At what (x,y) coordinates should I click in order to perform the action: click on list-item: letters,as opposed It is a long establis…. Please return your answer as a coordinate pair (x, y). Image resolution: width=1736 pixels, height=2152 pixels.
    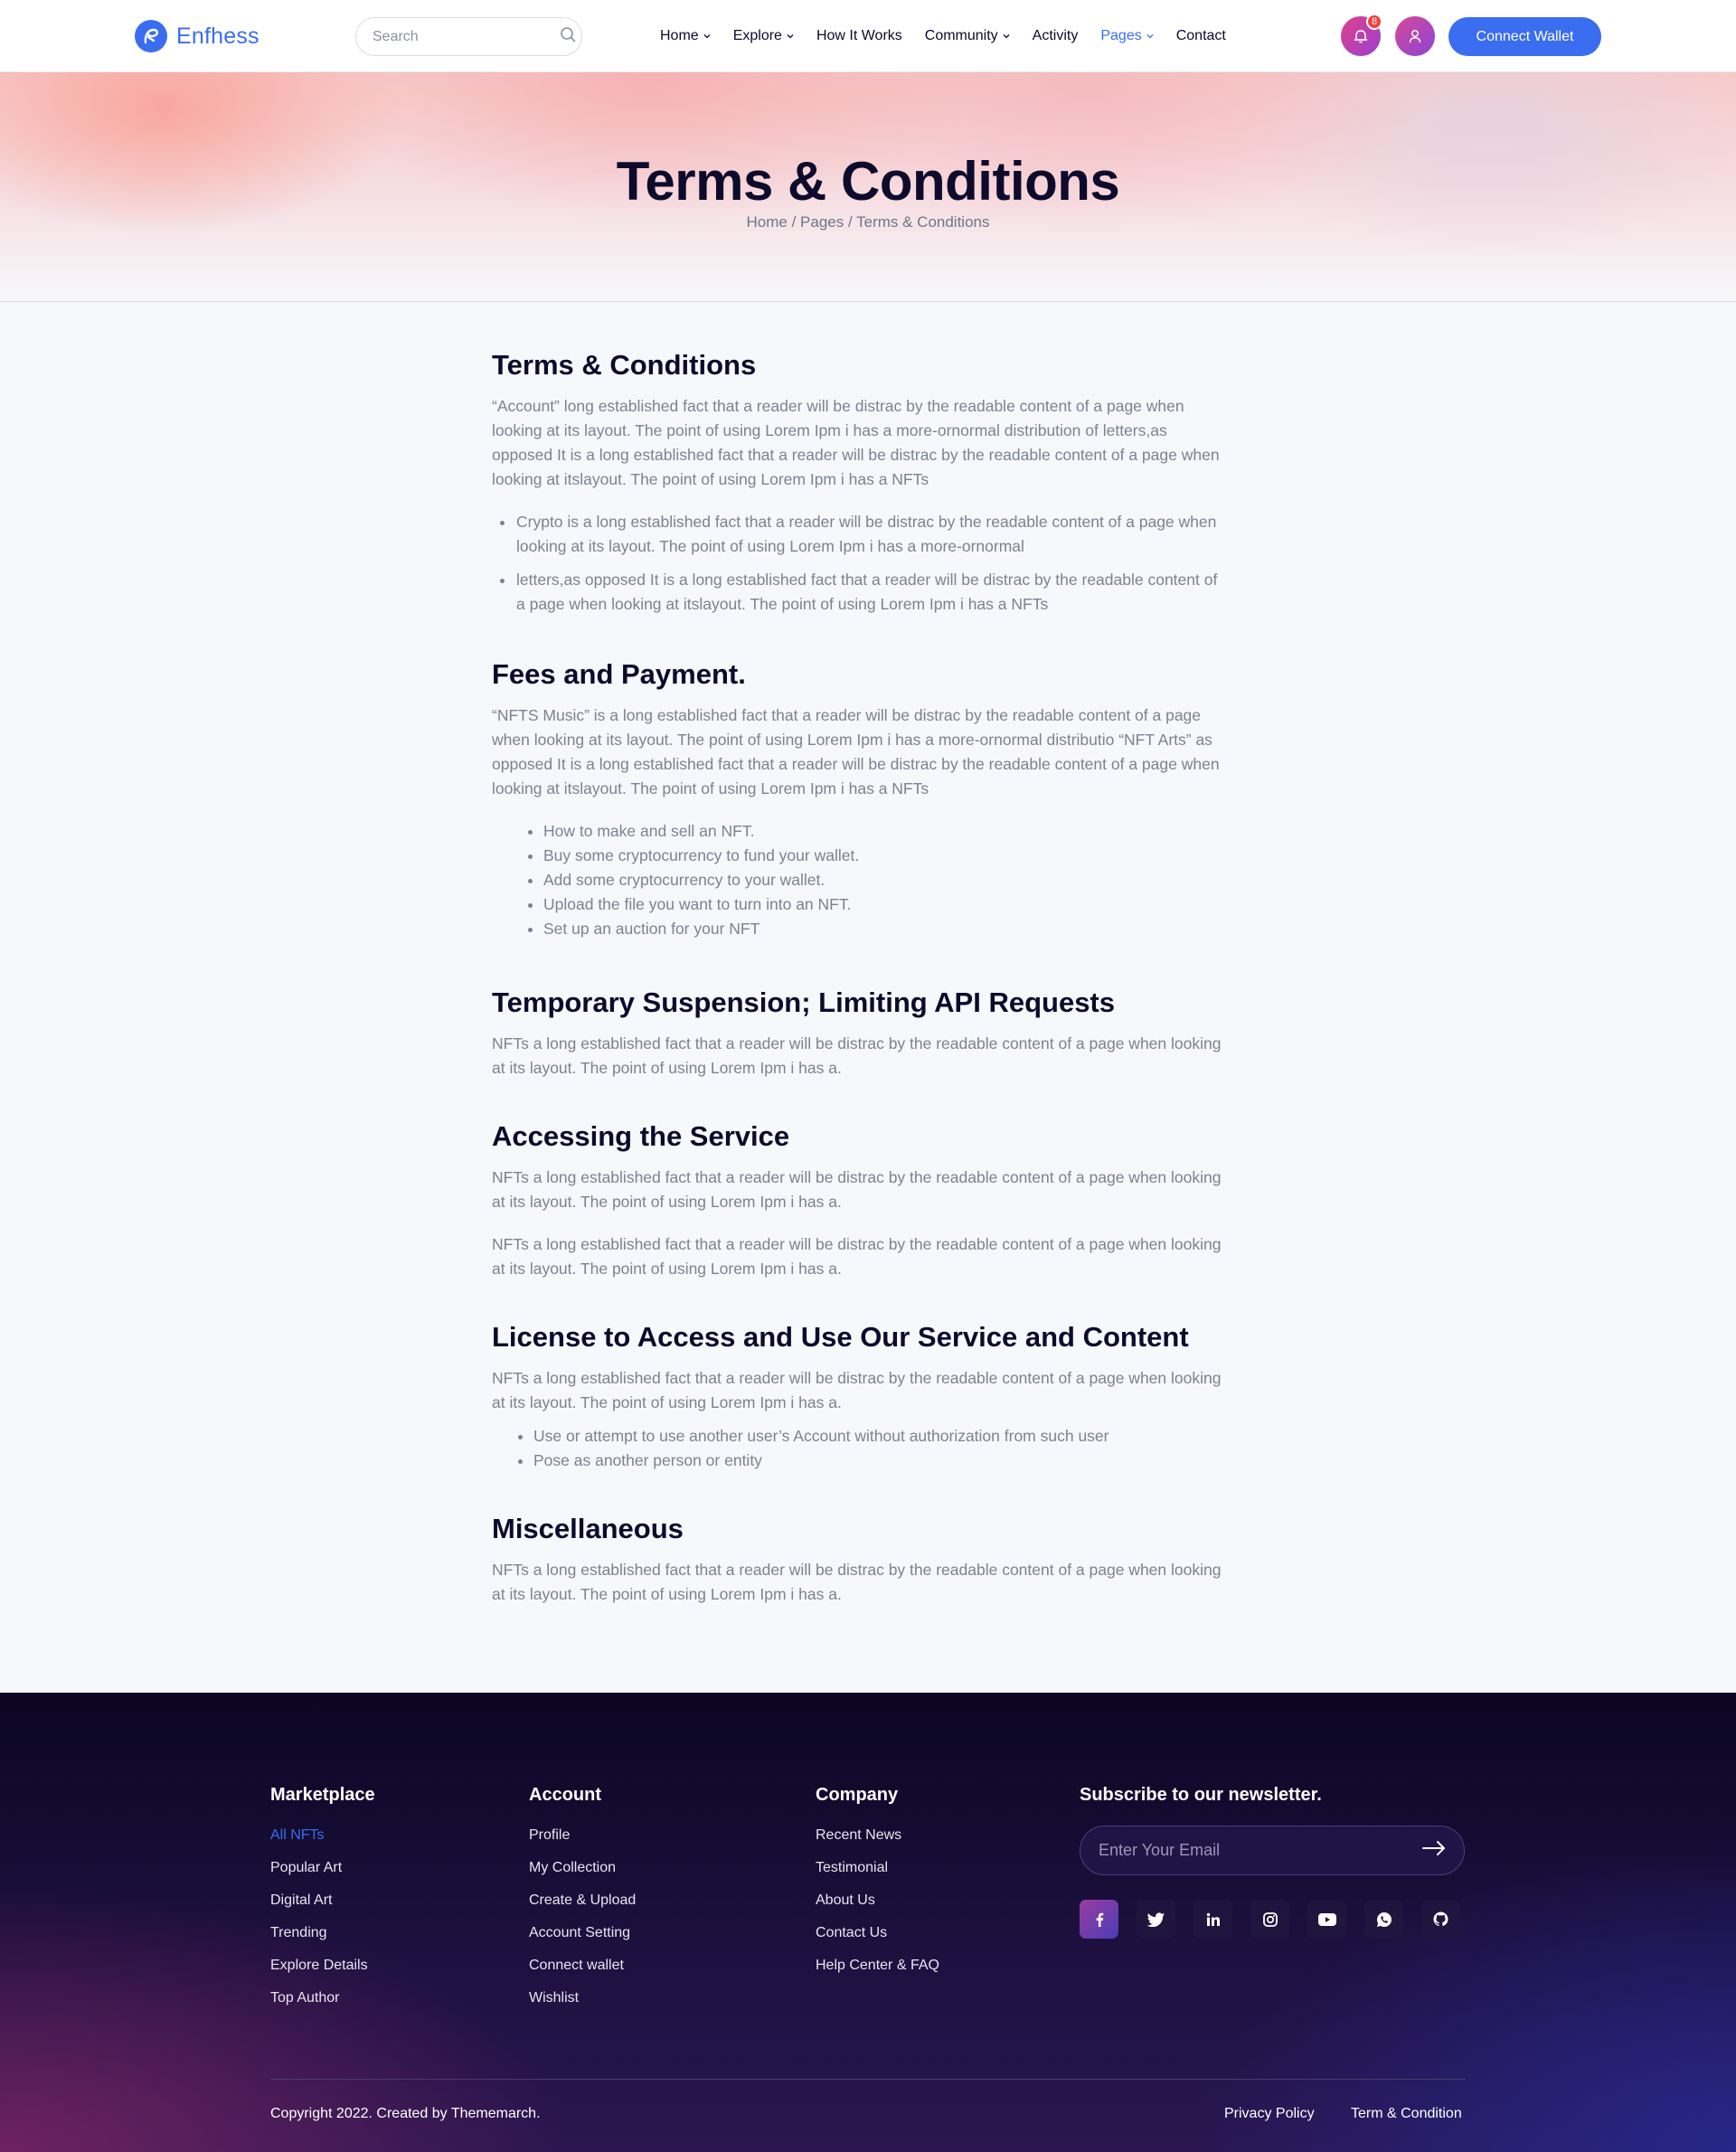
    Looking at the image, I should click on (858, 592).